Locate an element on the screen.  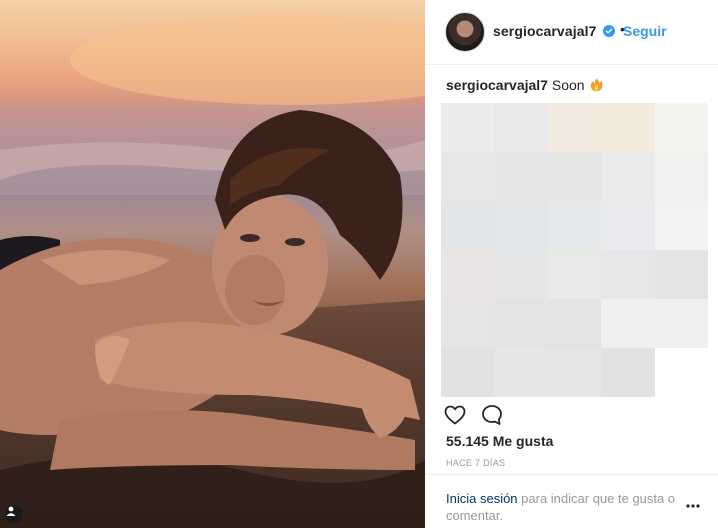
post-caption: sergiocarvajal7 Soon is located at coordinates (524, 85).